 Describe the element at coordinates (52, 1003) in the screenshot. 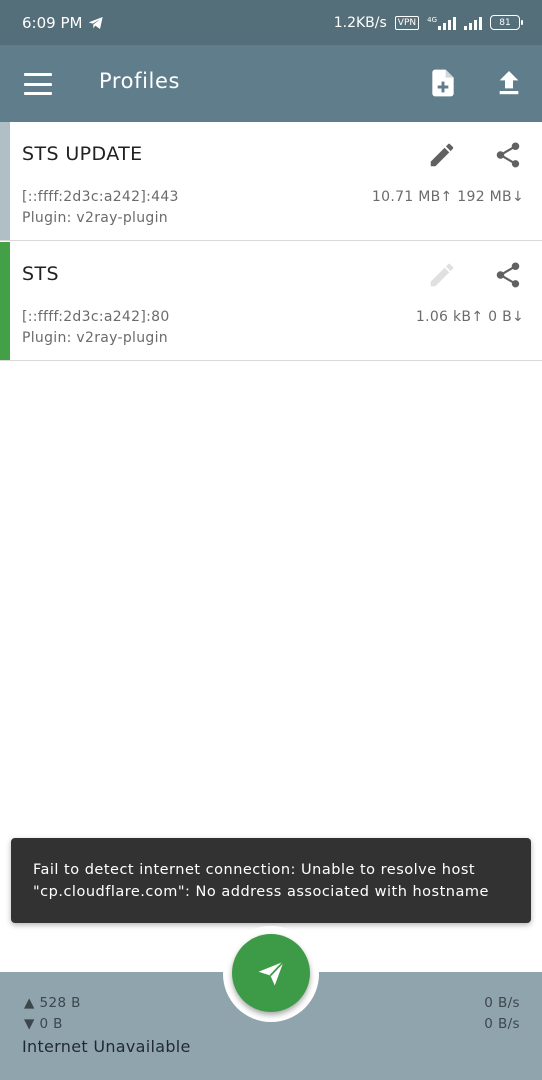

I see `tx-total: ▲ 528 B` at that location.